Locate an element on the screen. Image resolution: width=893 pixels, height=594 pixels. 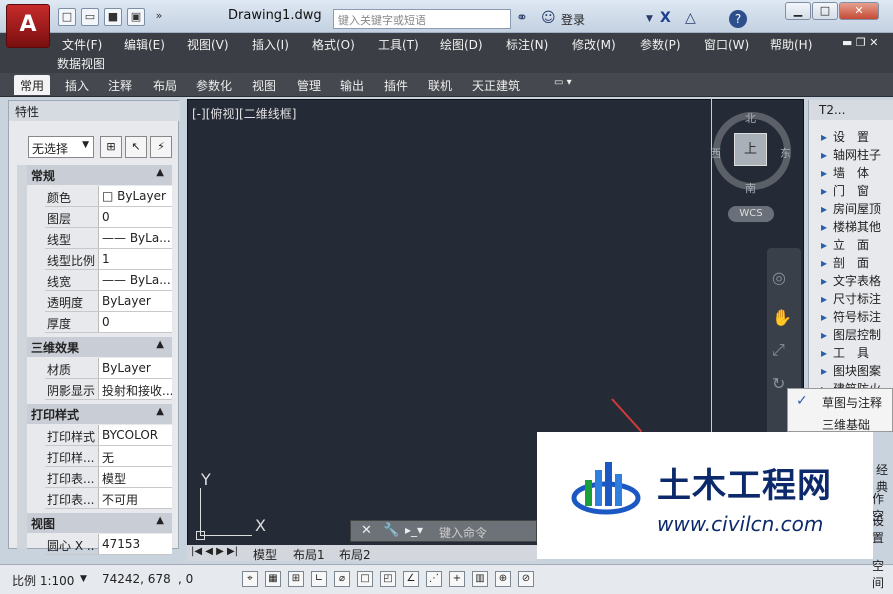
wcs-menu-button: WCS is located at coordinates (751, 214).